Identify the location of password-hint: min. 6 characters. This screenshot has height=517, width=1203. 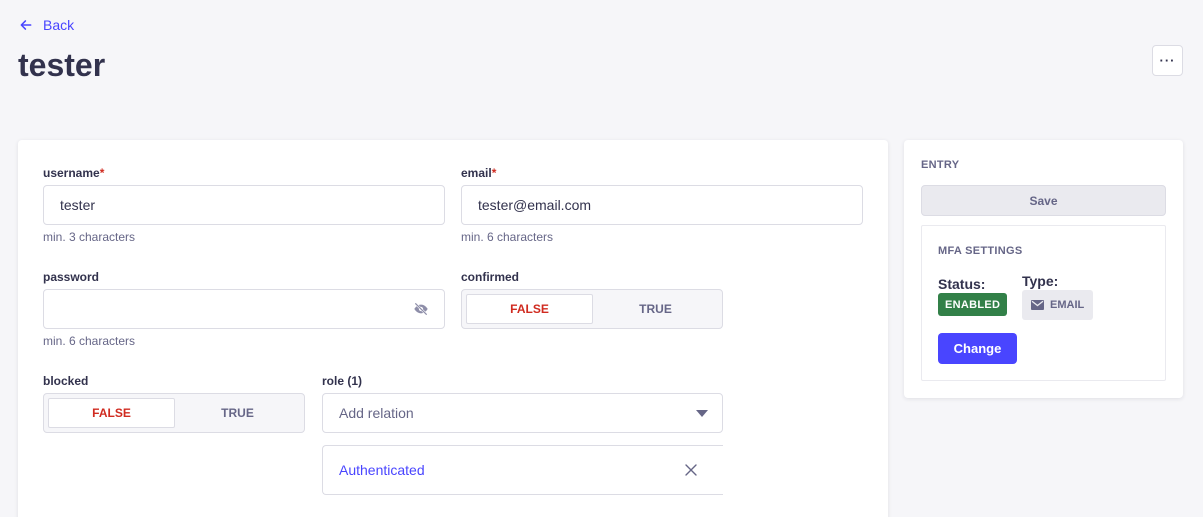
(89, 341).